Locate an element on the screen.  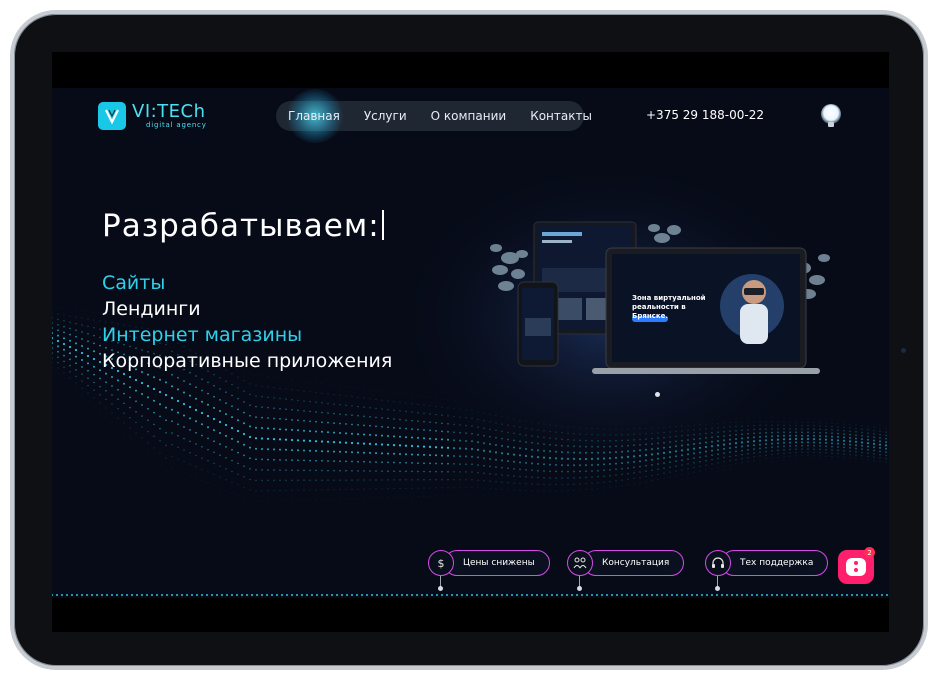
prices-reduced-button: $ Цены снижены is located at coordinates (489, 570).